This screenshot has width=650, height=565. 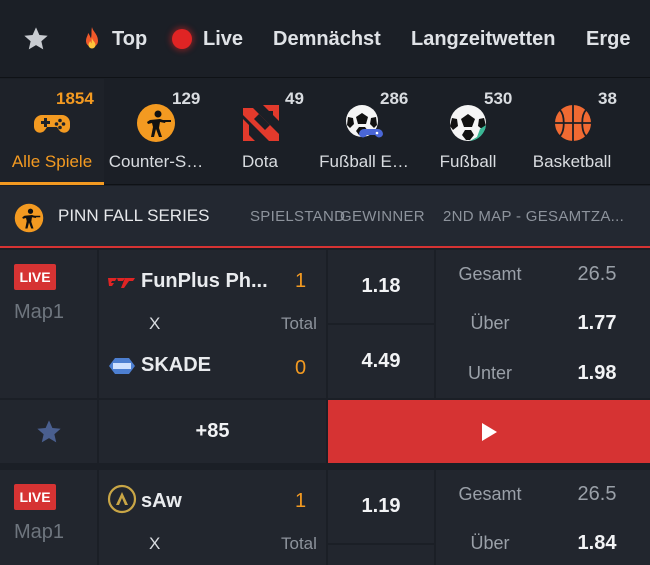 What do you see at coordinates (294, 98) in the screenshot?
I see `category-count: 49` at bounding box center [294, 98].